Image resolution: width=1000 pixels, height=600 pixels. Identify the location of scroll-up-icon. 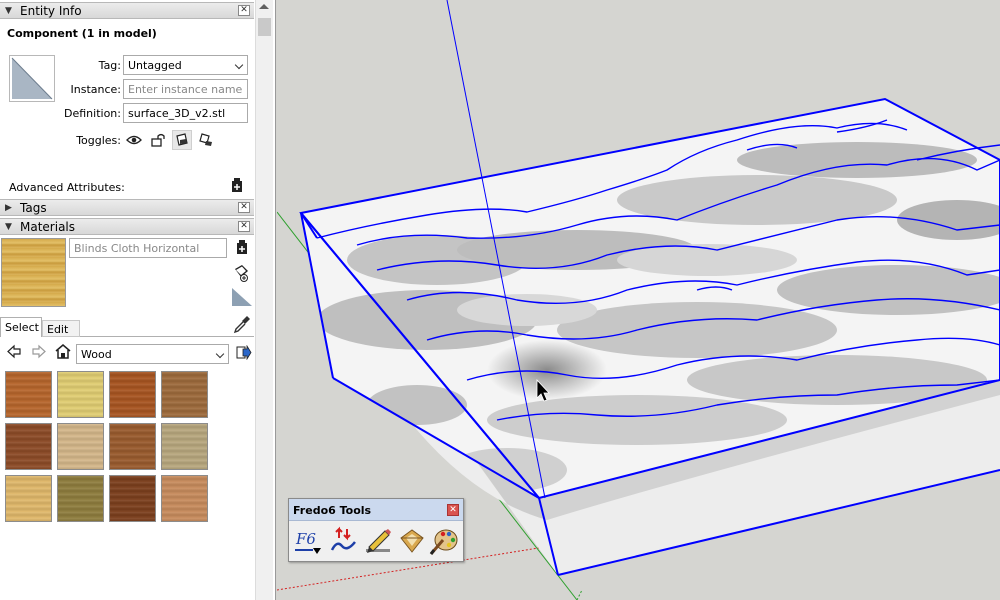
(264, 6).